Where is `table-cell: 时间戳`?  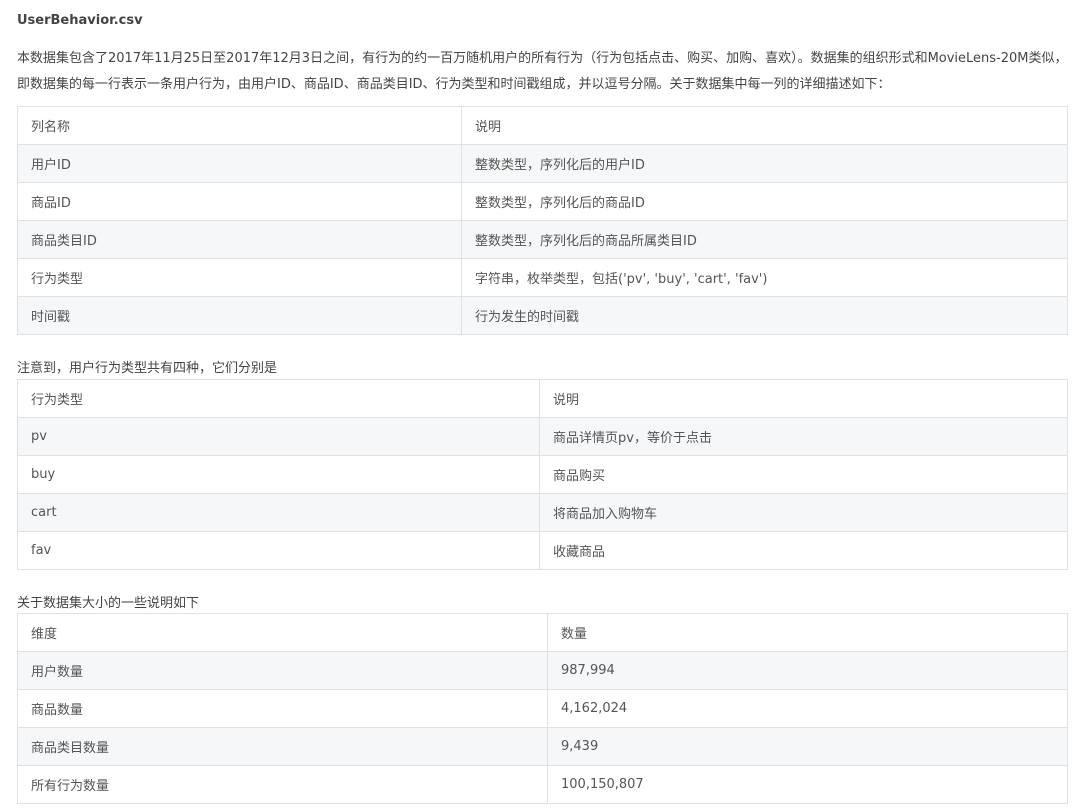
table-cell: 时间戳 is located at coordinates (239, 315).